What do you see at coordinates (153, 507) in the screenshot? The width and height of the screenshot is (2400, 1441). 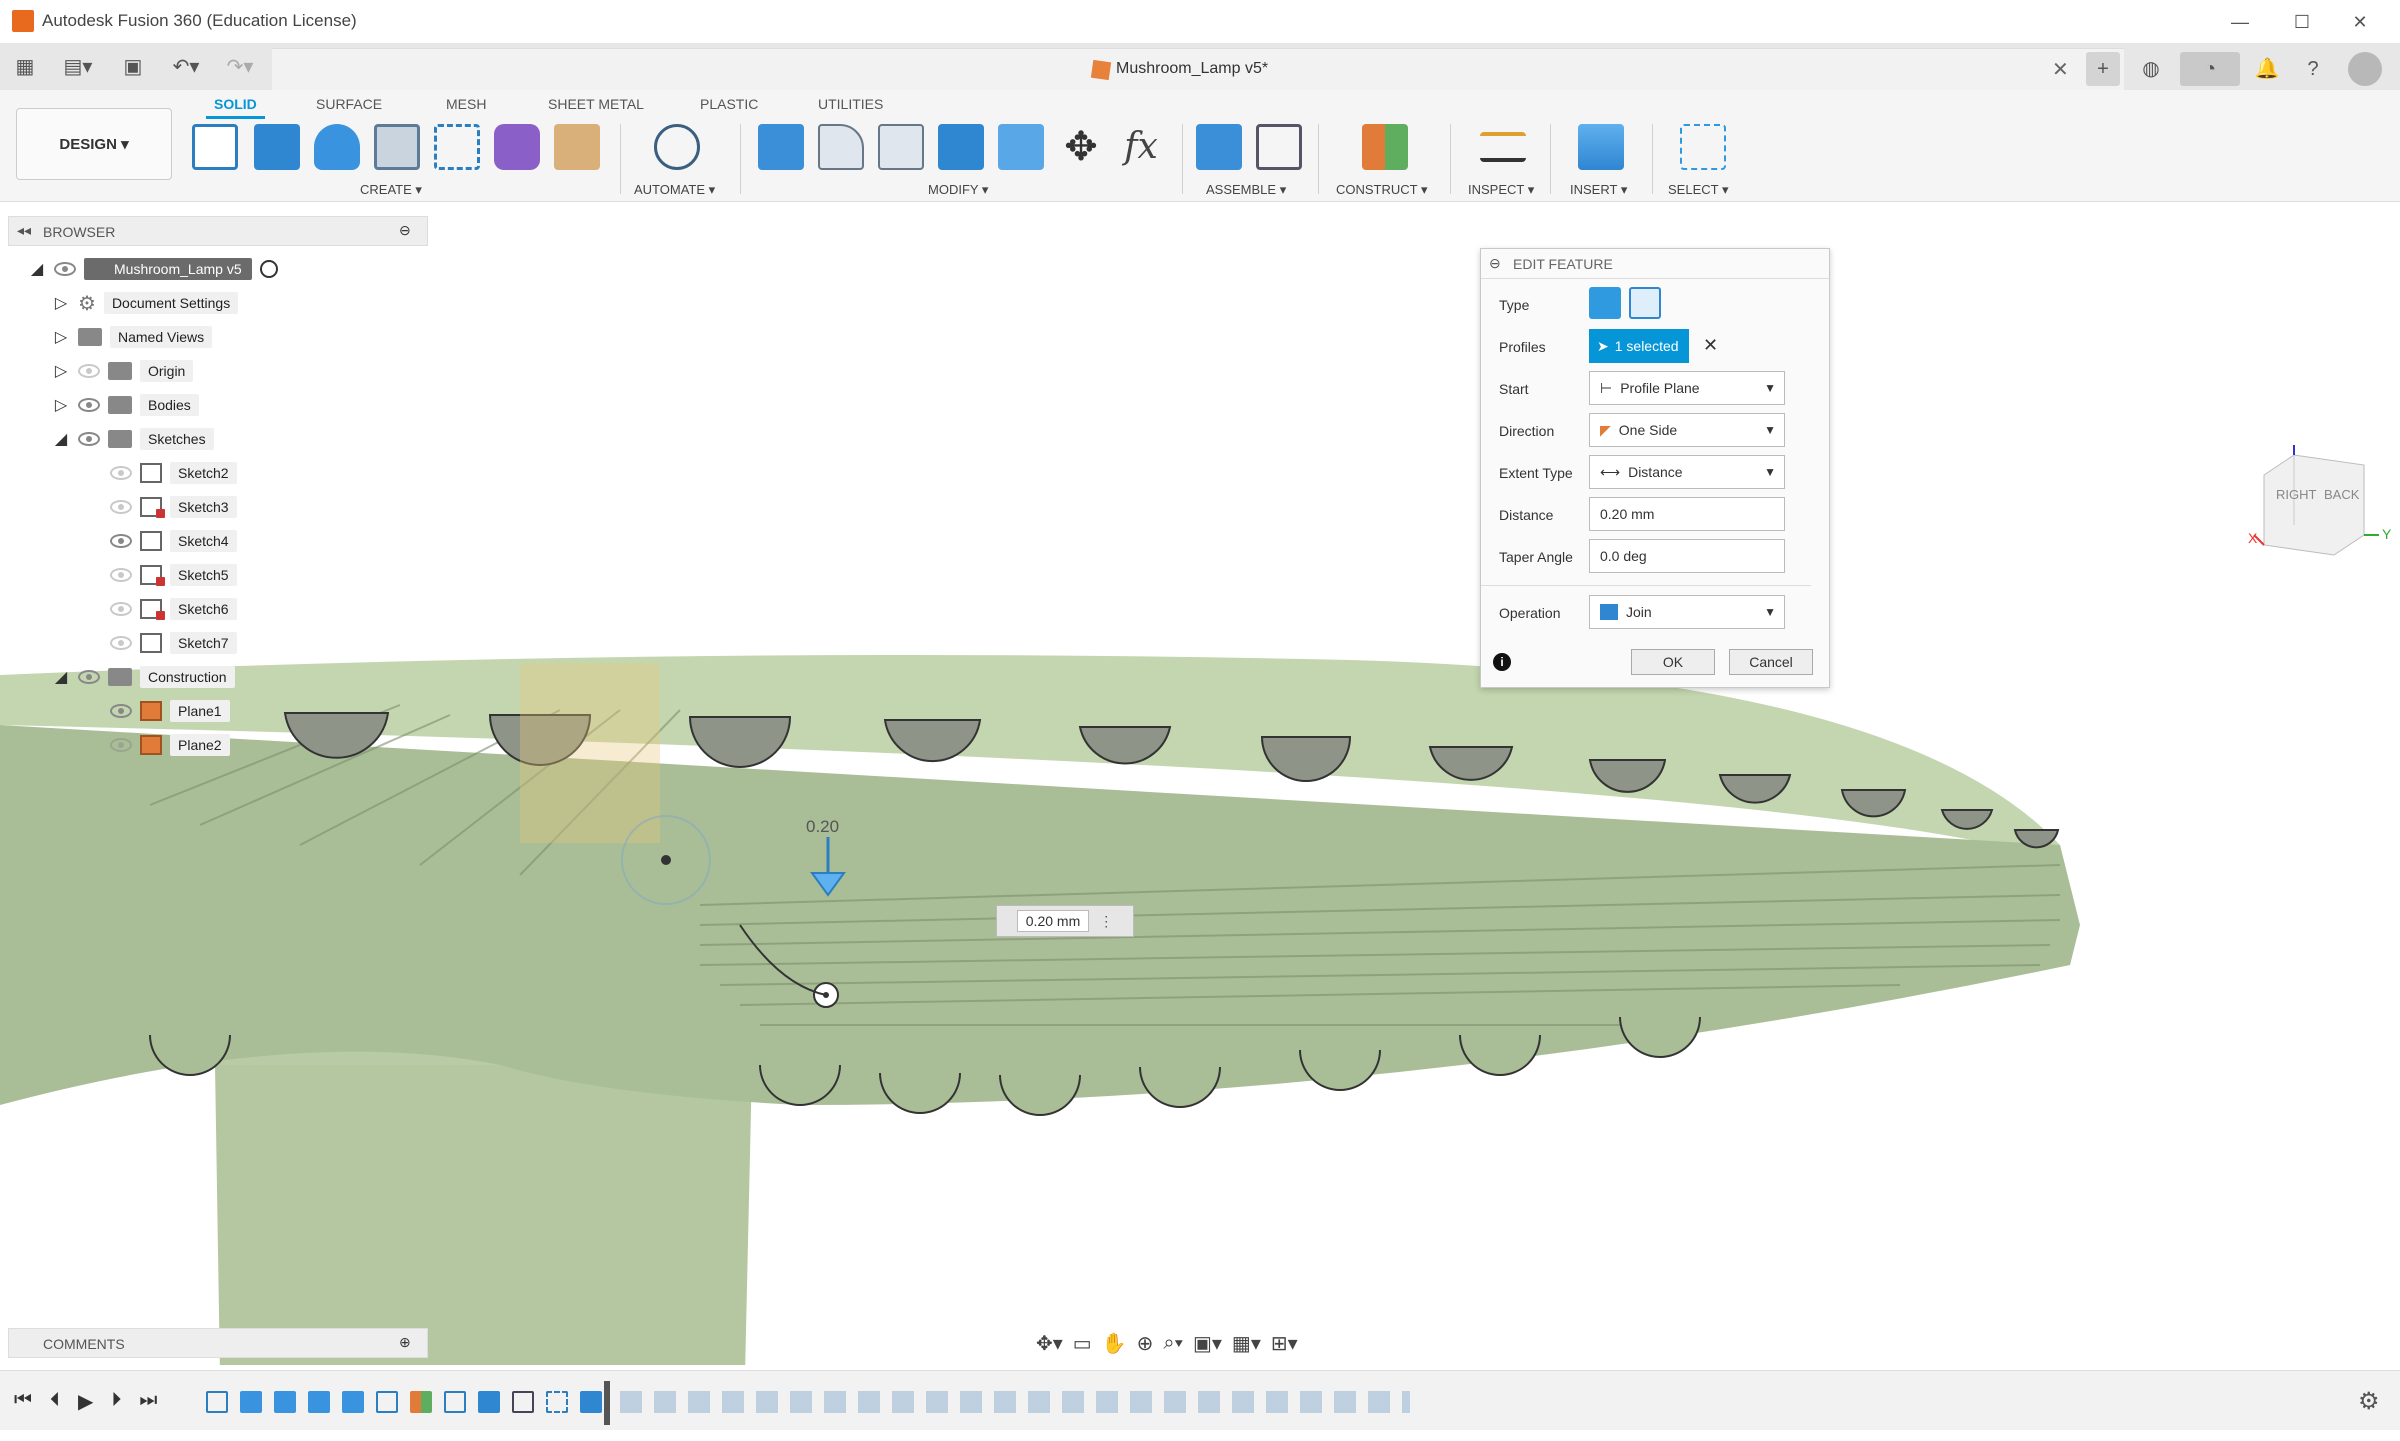 I see `tree-item-sketch: Sketch3` at bounding box center [153, 507].